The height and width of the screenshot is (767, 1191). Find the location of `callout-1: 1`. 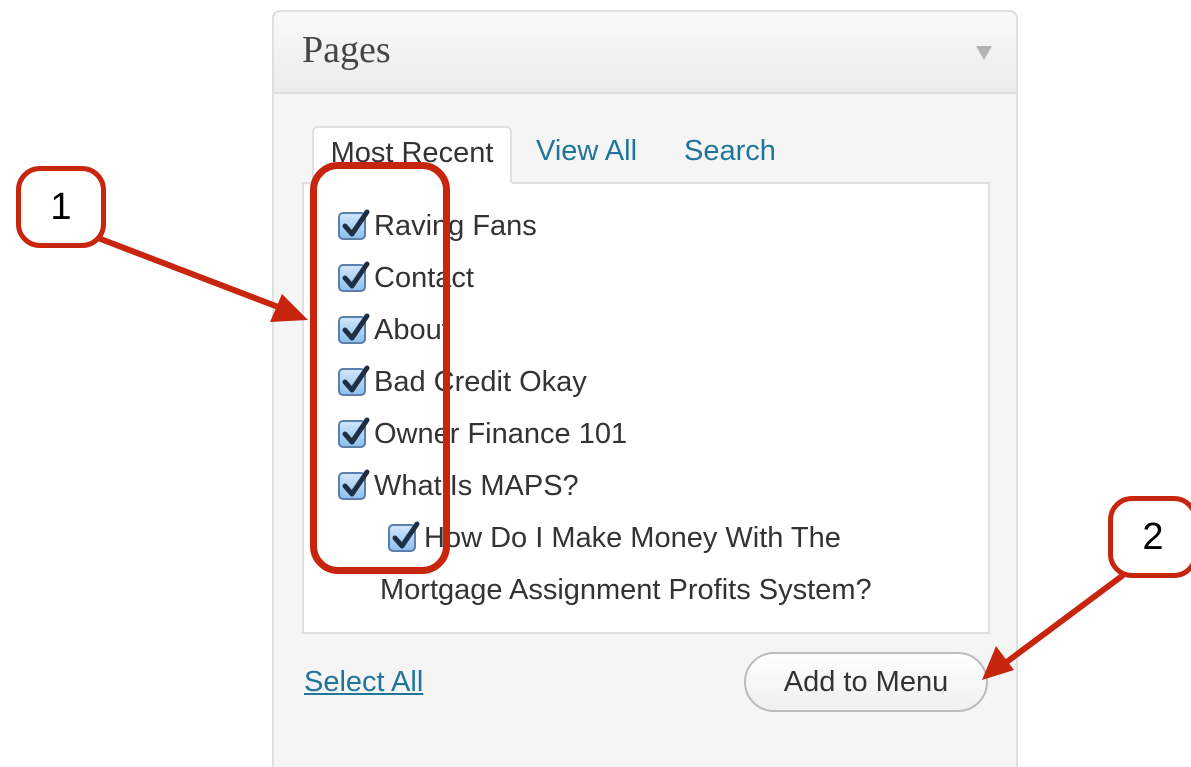

callout-1: 1 is located at coordinates (61, 207).